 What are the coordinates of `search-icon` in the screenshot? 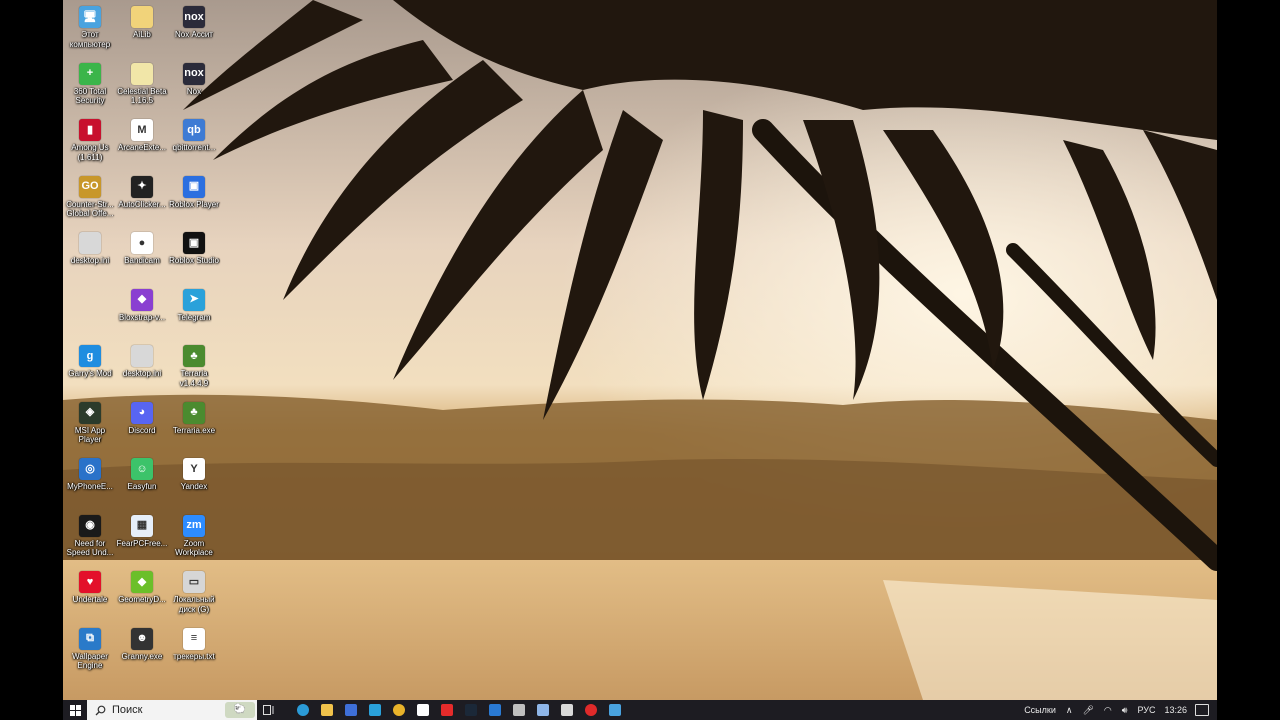 It's located at (100, 710).